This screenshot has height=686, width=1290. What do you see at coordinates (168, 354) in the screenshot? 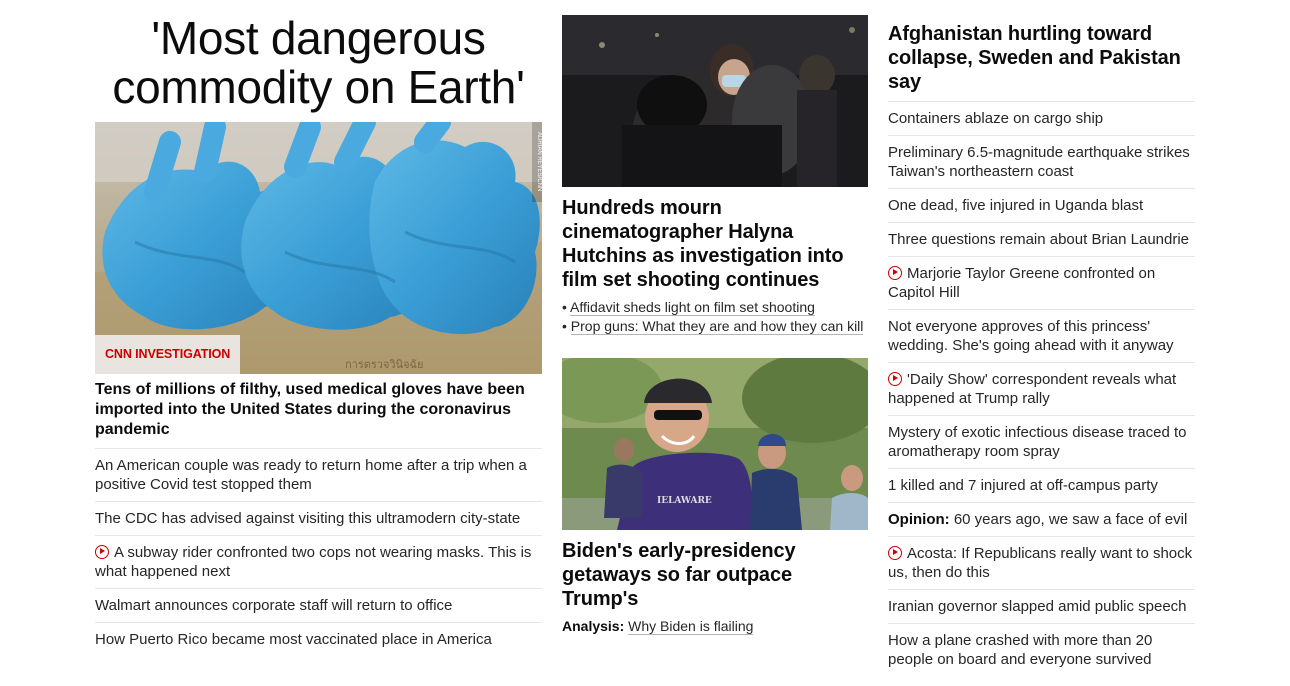
I see `investigation-badge: CNN INVESTIGATION` at bounding box center [168, 354].